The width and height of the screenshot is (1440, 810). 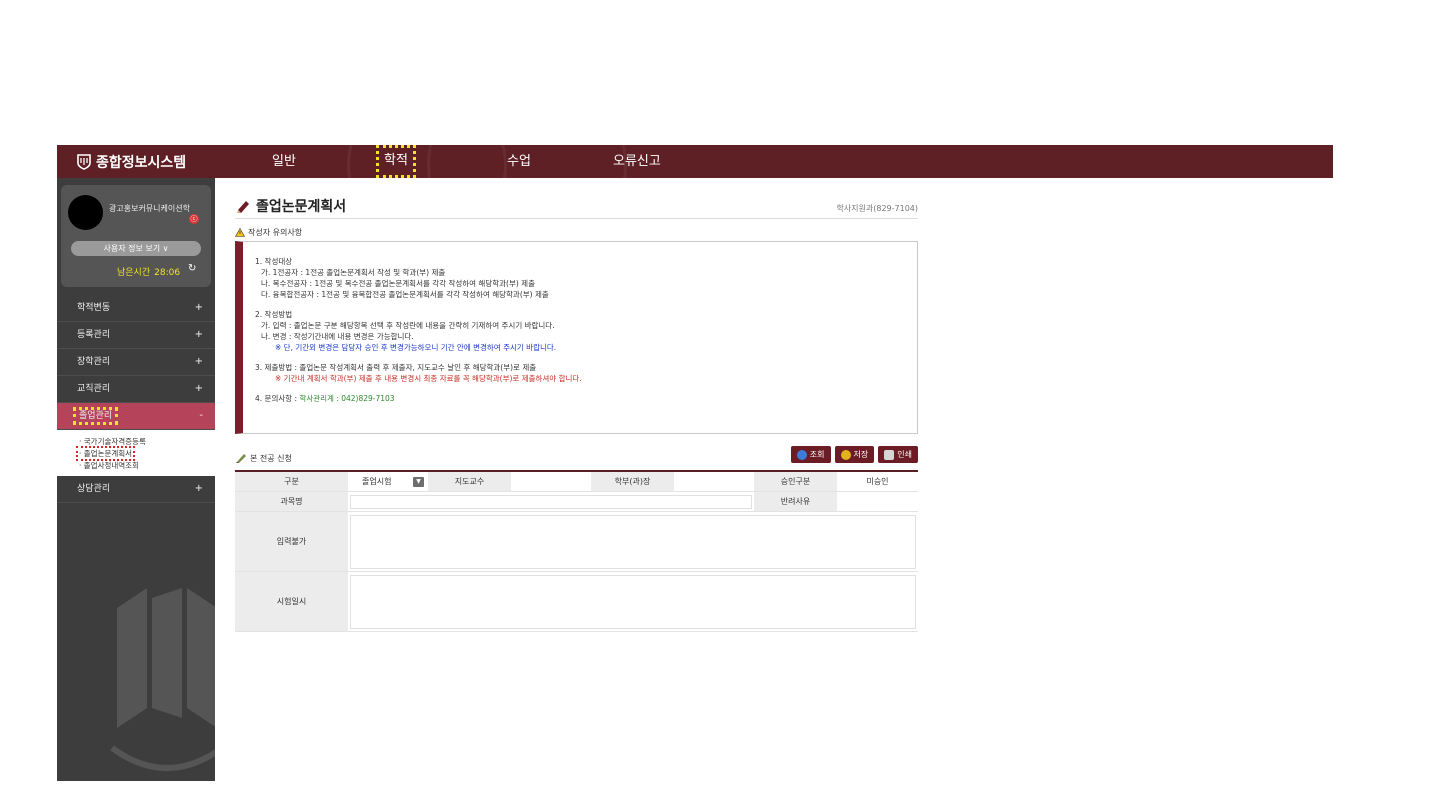 I want to click on save-button: 저장, so click(x=854, y=454).